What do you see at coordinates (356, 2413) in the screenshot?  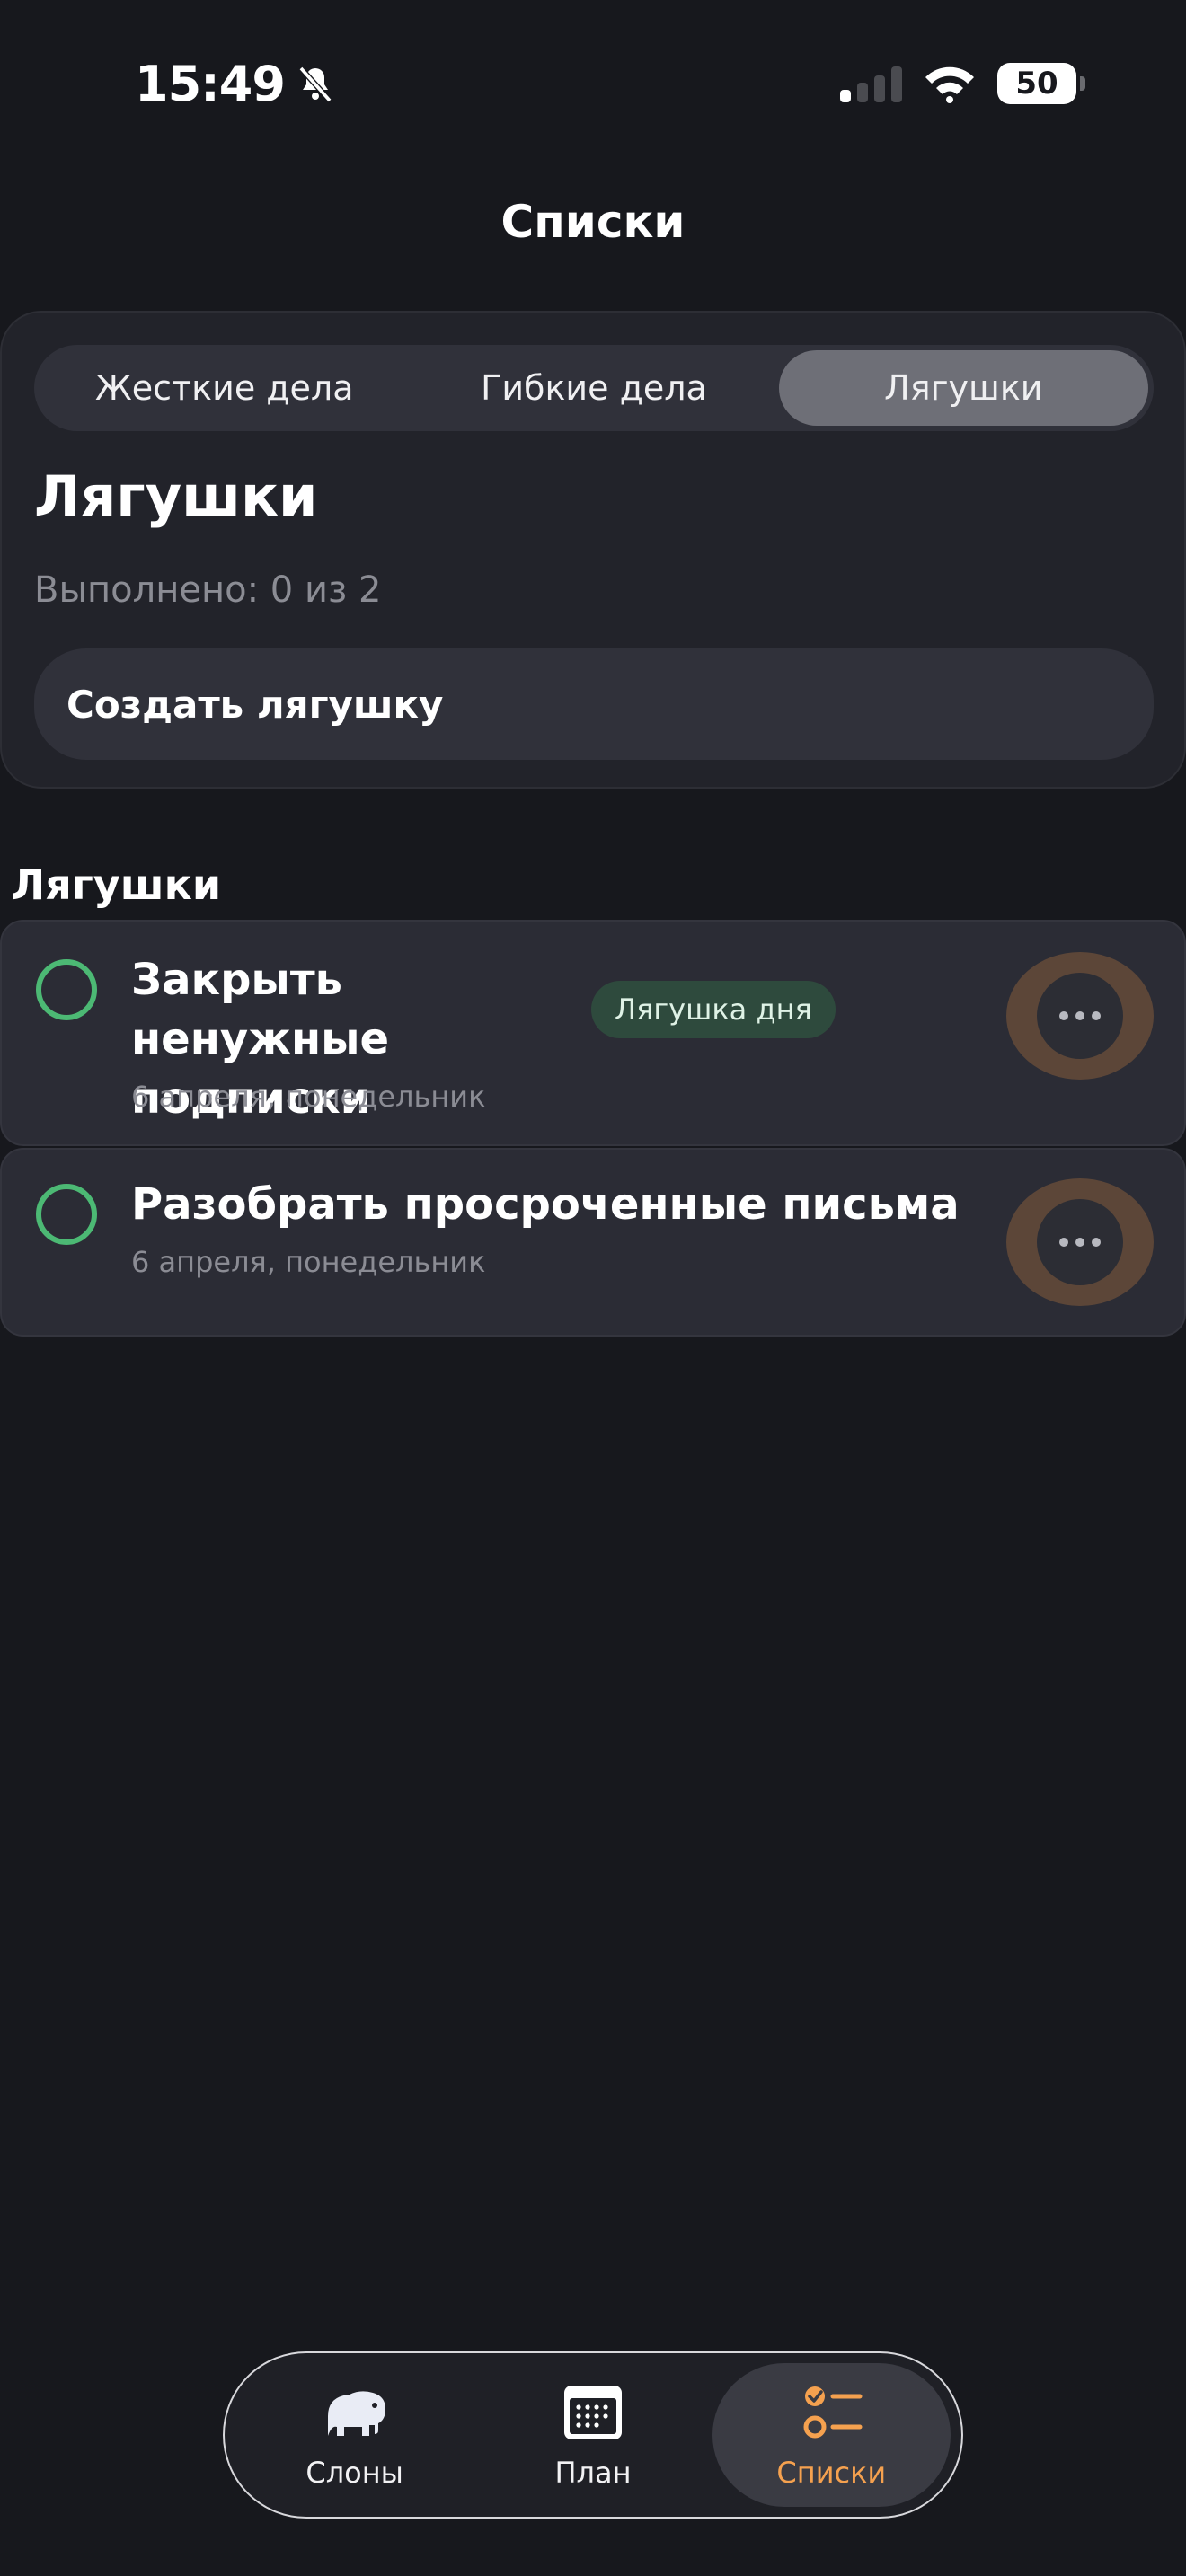 I see `elephant-icon` at bounding box center [356, 2413].